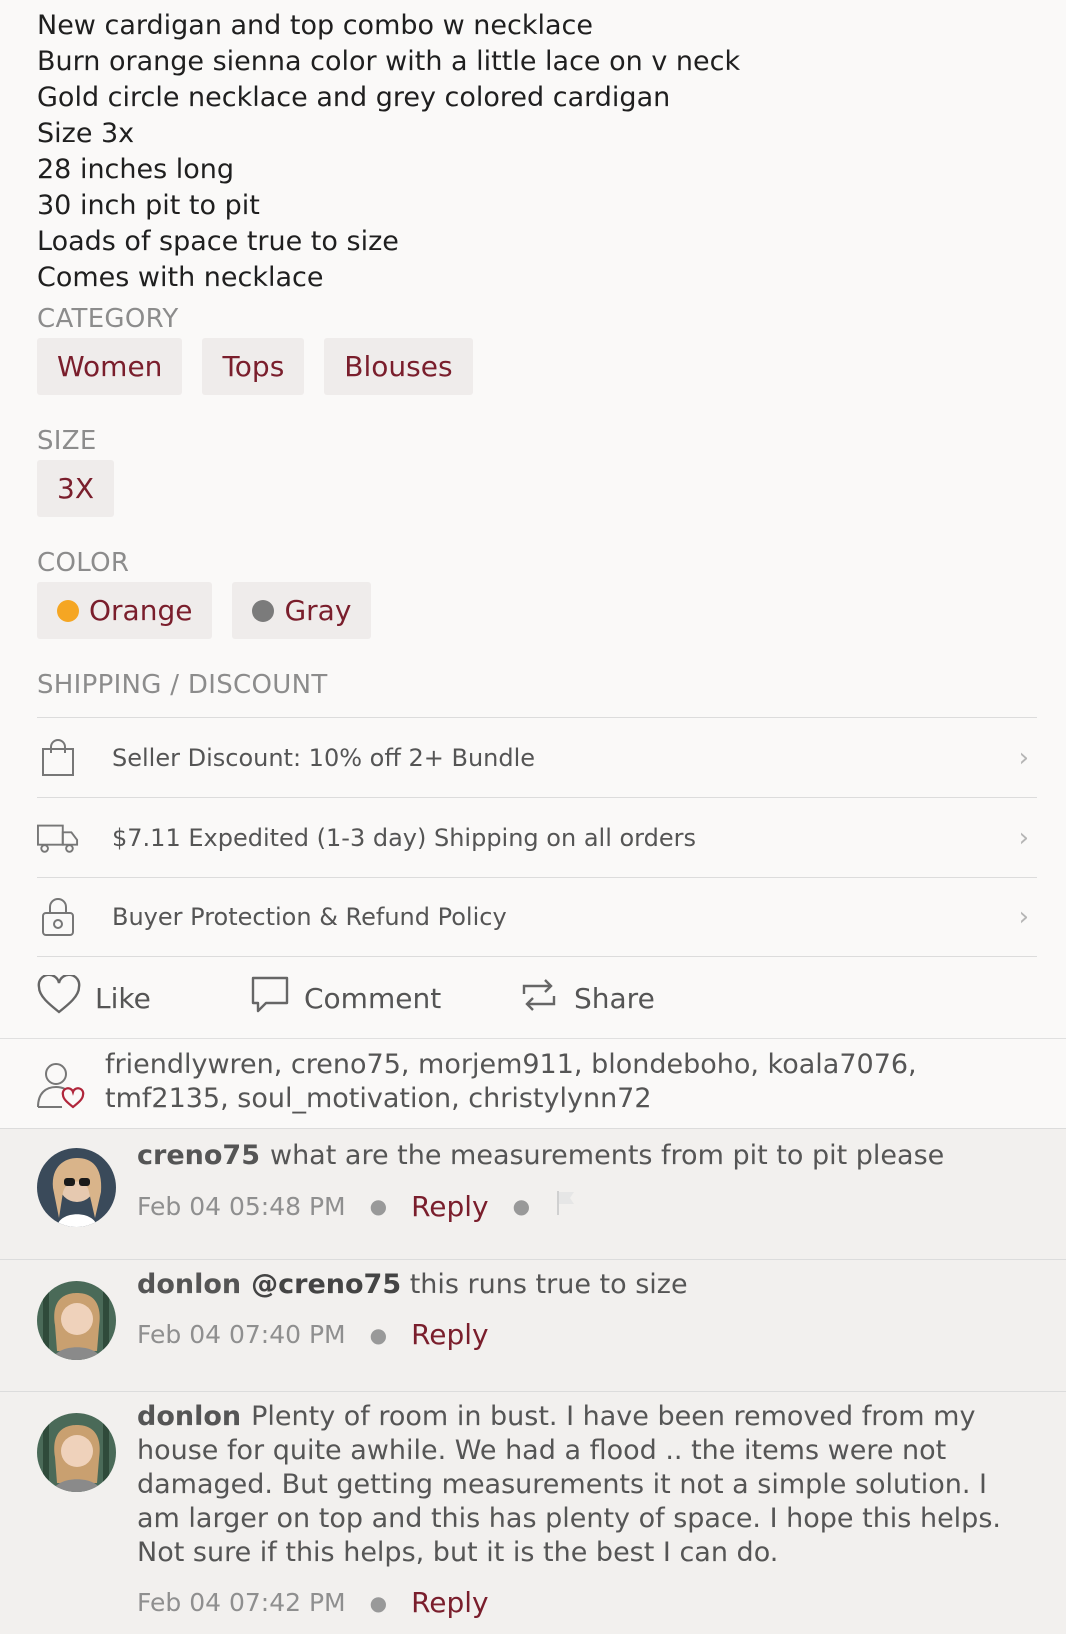  What do you see at coordinates (241, 1334) in the screenshot?
I see `comment-time: Feb 04 07:40 PM` at bounding box center [241, 1334].